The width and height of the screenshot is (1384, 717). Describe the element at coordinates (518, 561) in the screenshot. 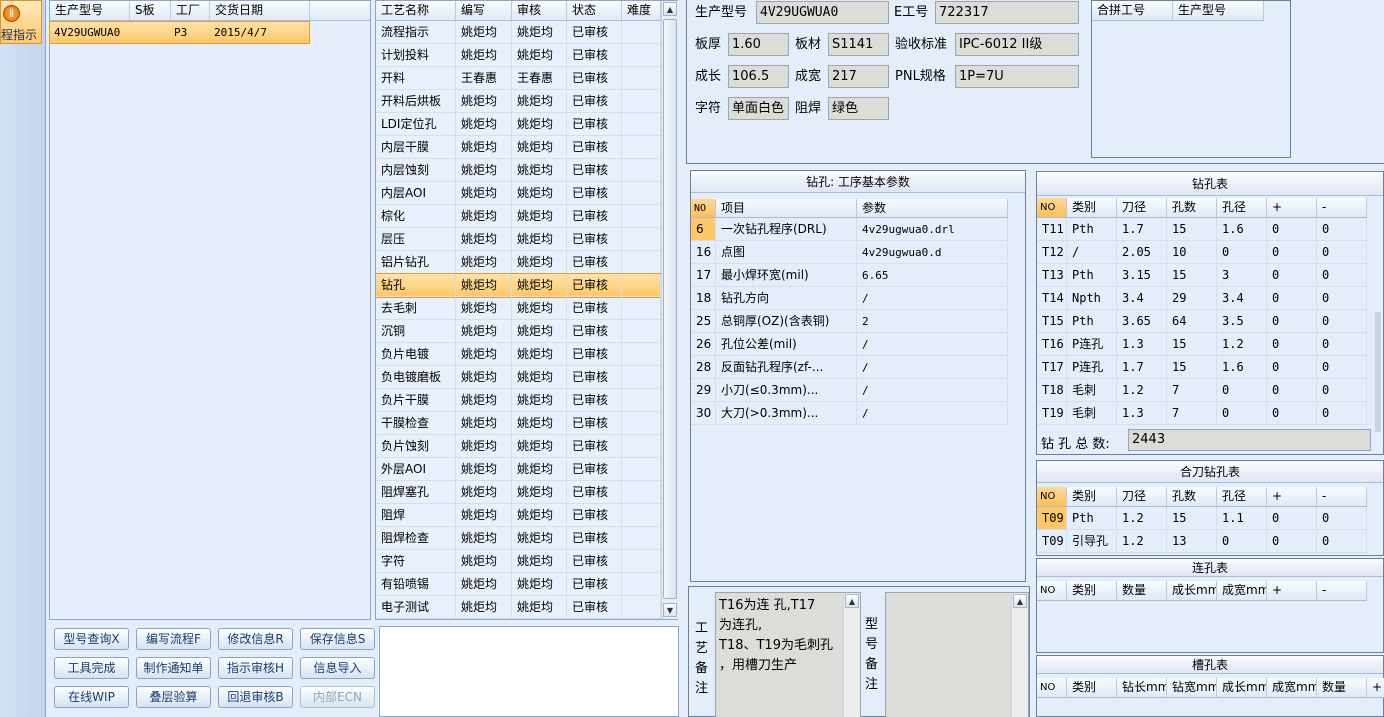

I see `table-row: 字符 姚炬均 姚炬均 已审核` at that location.